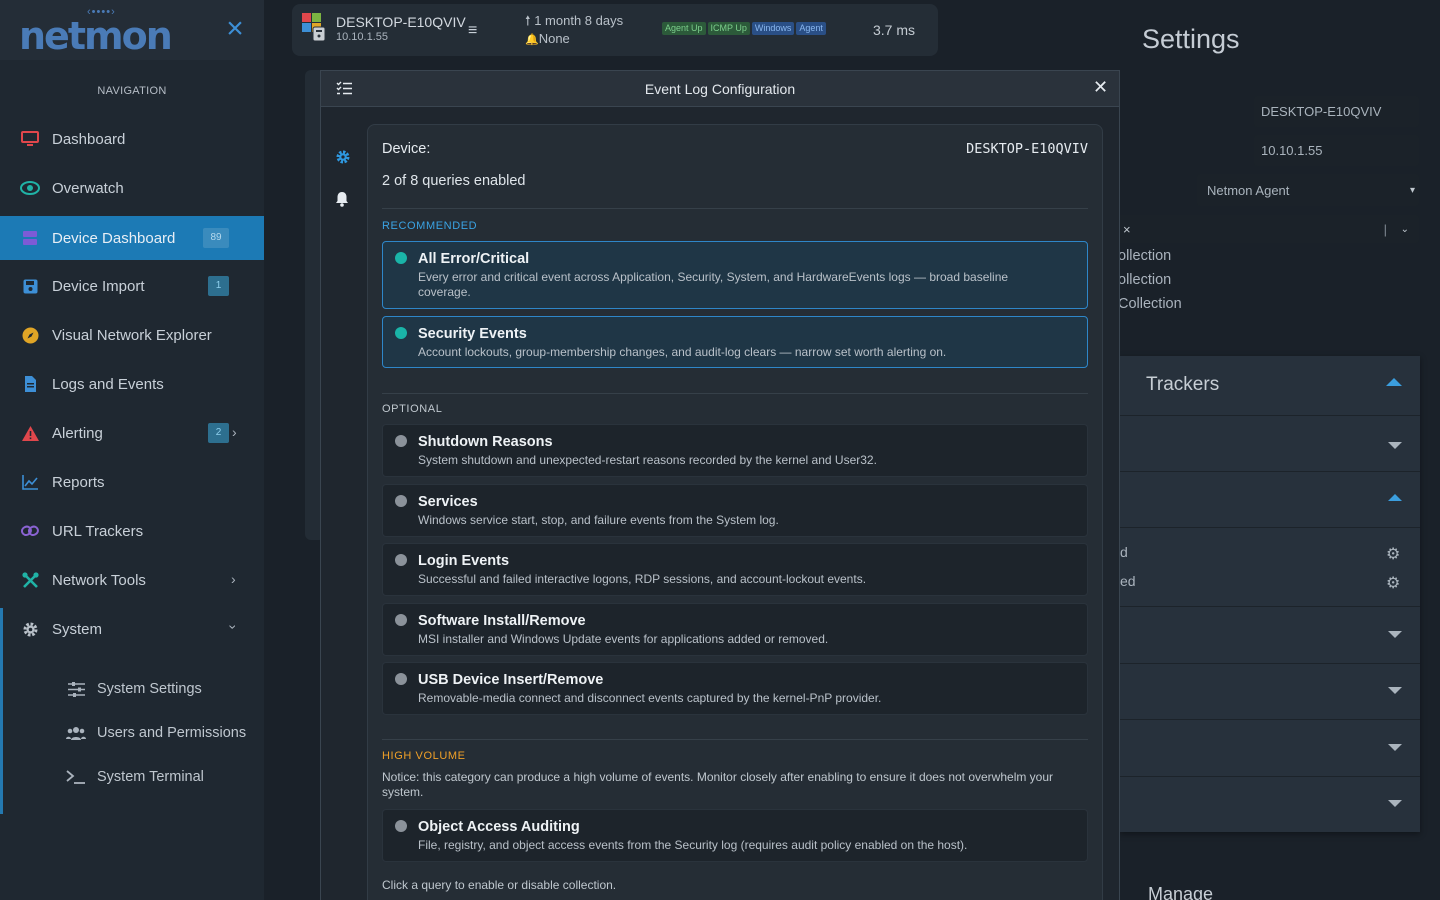 The image size is (1440, 900). What do you see at coordinates (811, 28) in the screenshot?
I see `status-badge: Agent` at bounding box center [811, 28].